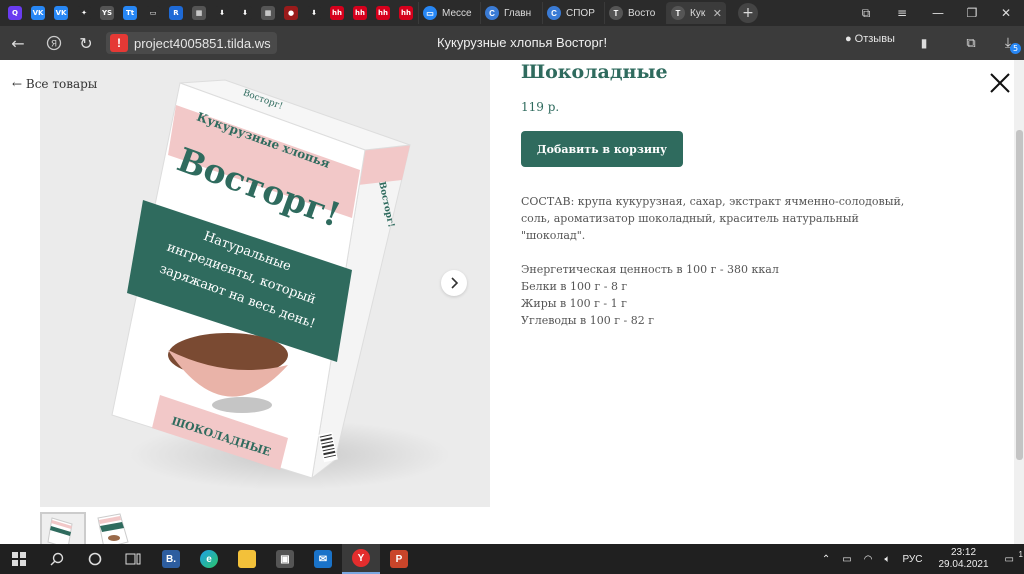 The width and height of the screenshot is (1024, 574). Describe the element at coordinates (971, 43) in the screenshot. I see `collections-icon: ⧉` at that location.